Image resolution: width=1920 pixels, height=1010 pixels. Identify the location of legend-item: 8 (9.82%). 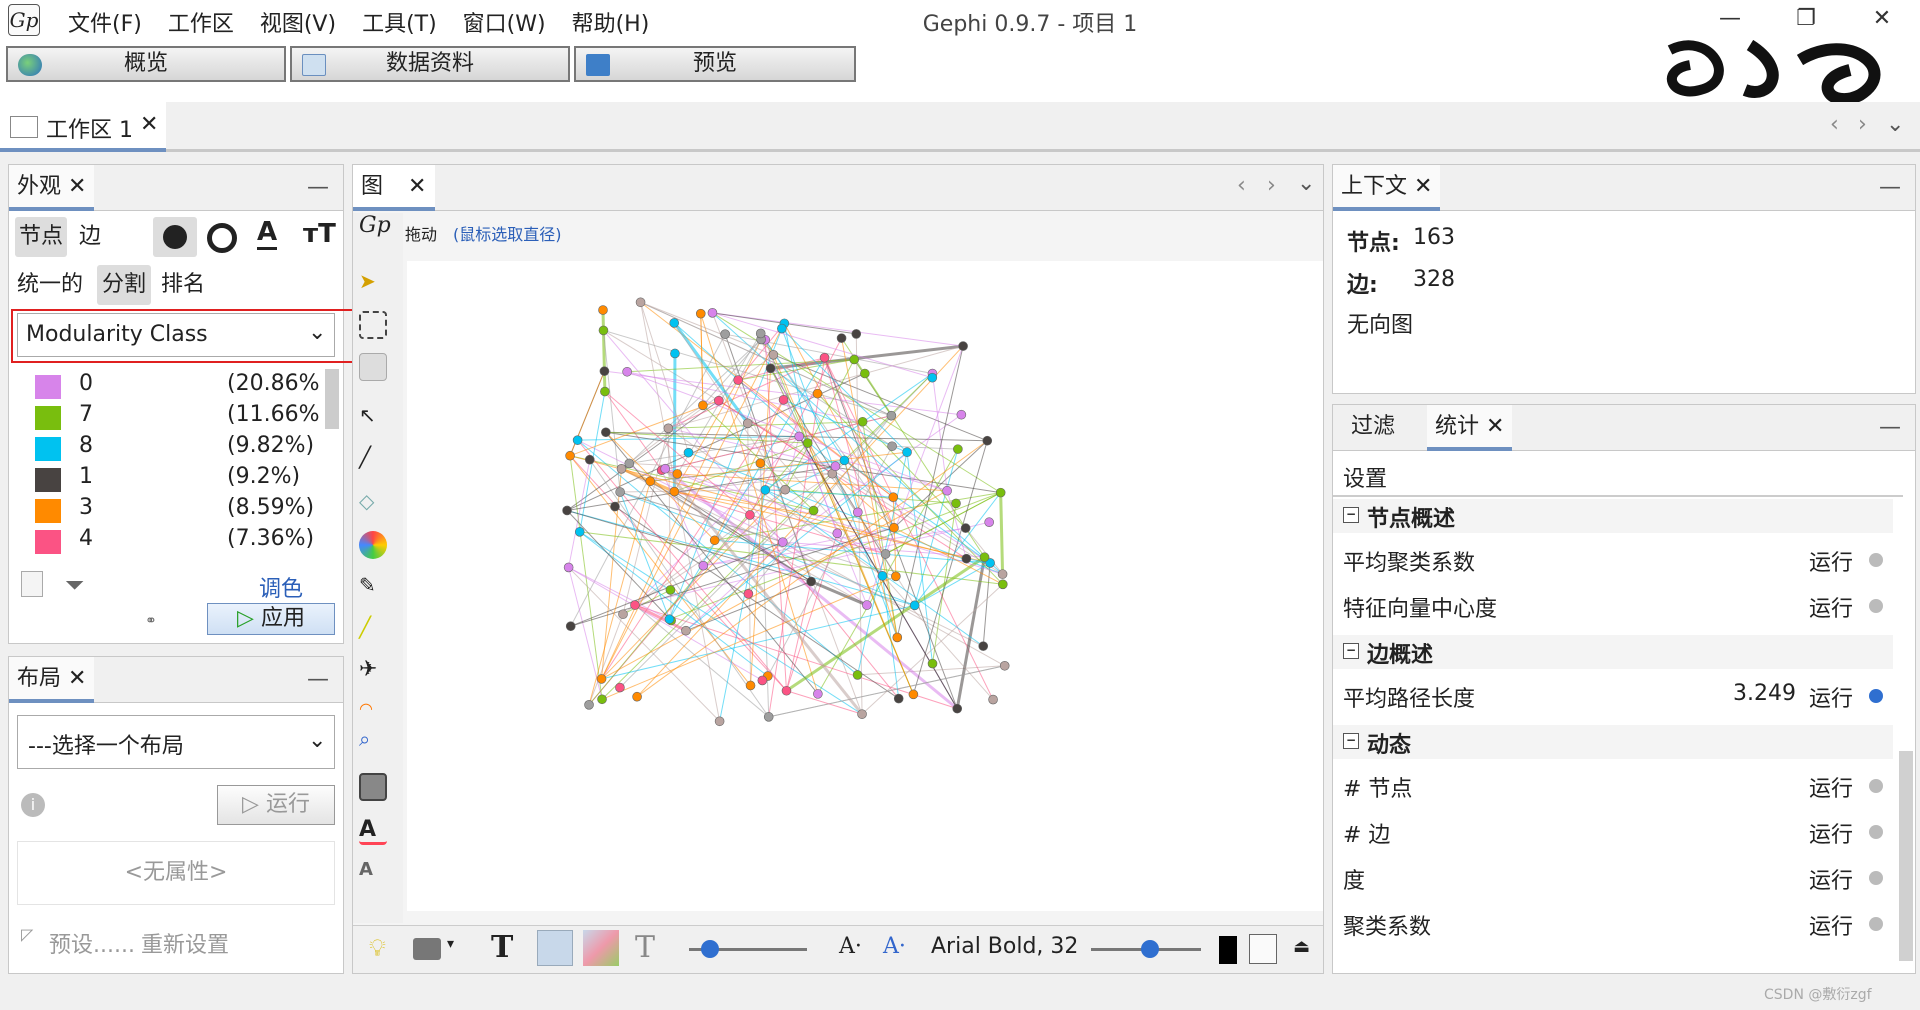
(172, 448).